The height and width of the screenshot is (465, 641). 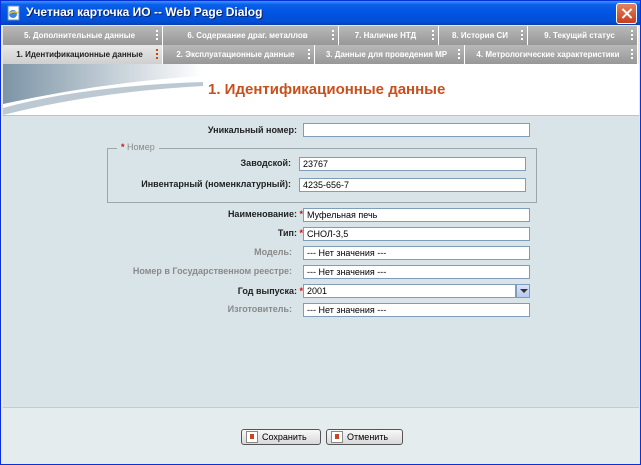 I want to click on tab-metrological: 4. Метрологические характеристики, so click(x=551, y=54).